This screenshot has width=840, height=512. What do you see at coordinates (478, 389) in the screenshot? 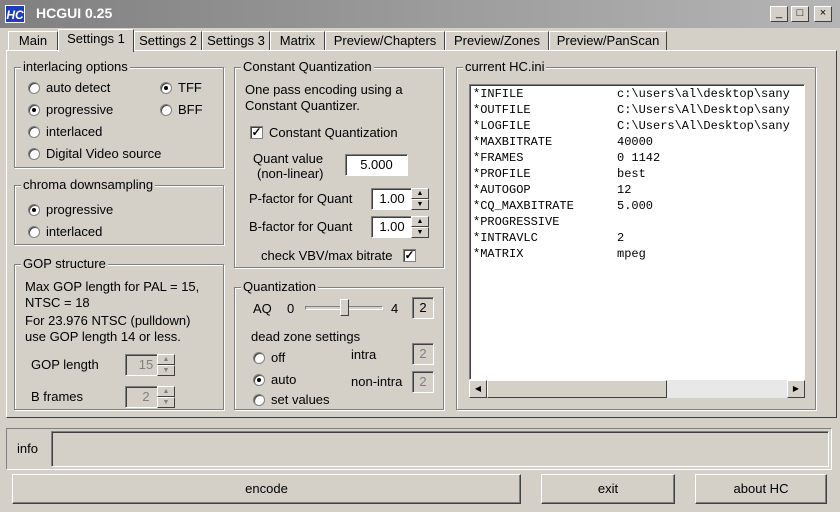
I see `scroll-left-icon: ◀` at bounding box center [478, 389].